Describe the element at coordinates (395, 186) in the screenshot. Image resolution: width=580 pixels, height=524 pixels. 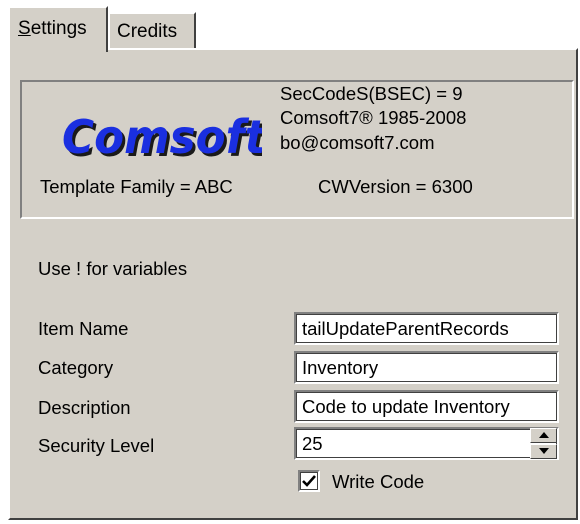
I see `cw-version-text: CWVersion = 6300` at that location.